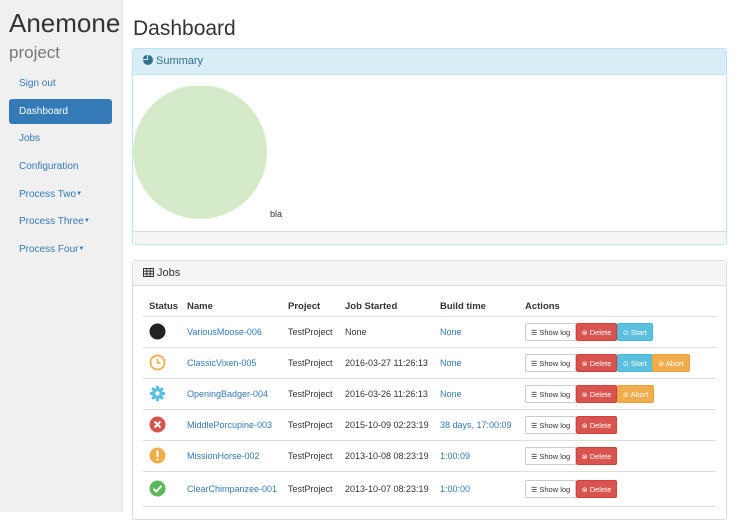 The width and height of the screenshot is (735, 520). Describe the element at coordinates (51, 222) in the screenshot. I see `nav-label: Process Three` at that location.